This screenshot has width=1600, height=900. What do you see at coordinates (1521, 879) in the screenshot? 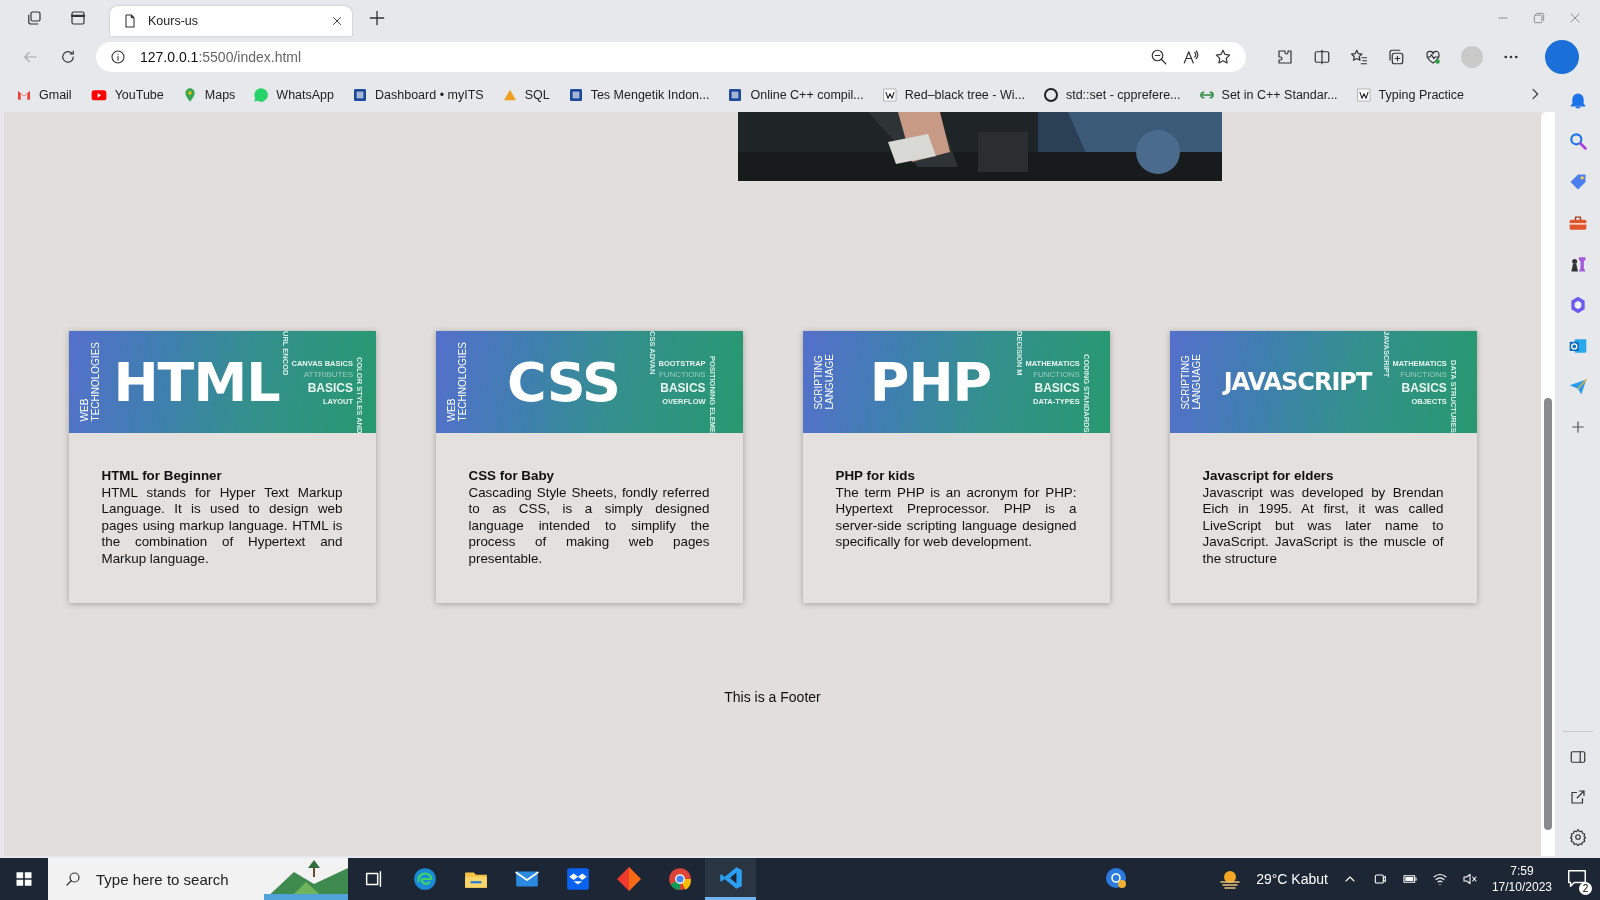
I see `clock: 7:59 17/10/2023` at bounding box center [1521, 879].